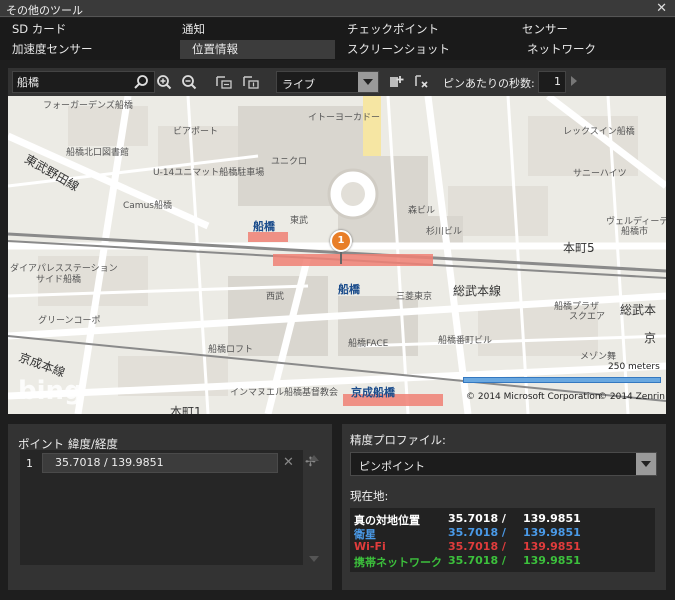  What do you see at coordinates (587, 317) in the screenshot?
I see `map-label: スクエア` at bounding box center [587, 317].